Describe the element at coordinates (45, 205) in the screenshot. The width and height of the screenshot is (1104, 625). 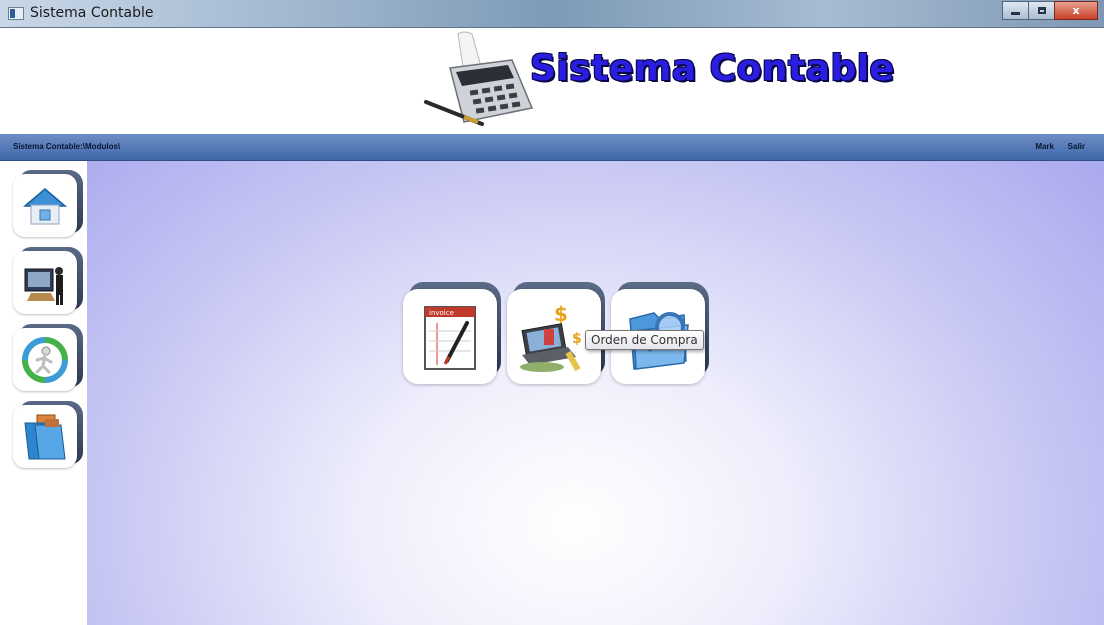
I see `home-icon` at that location.